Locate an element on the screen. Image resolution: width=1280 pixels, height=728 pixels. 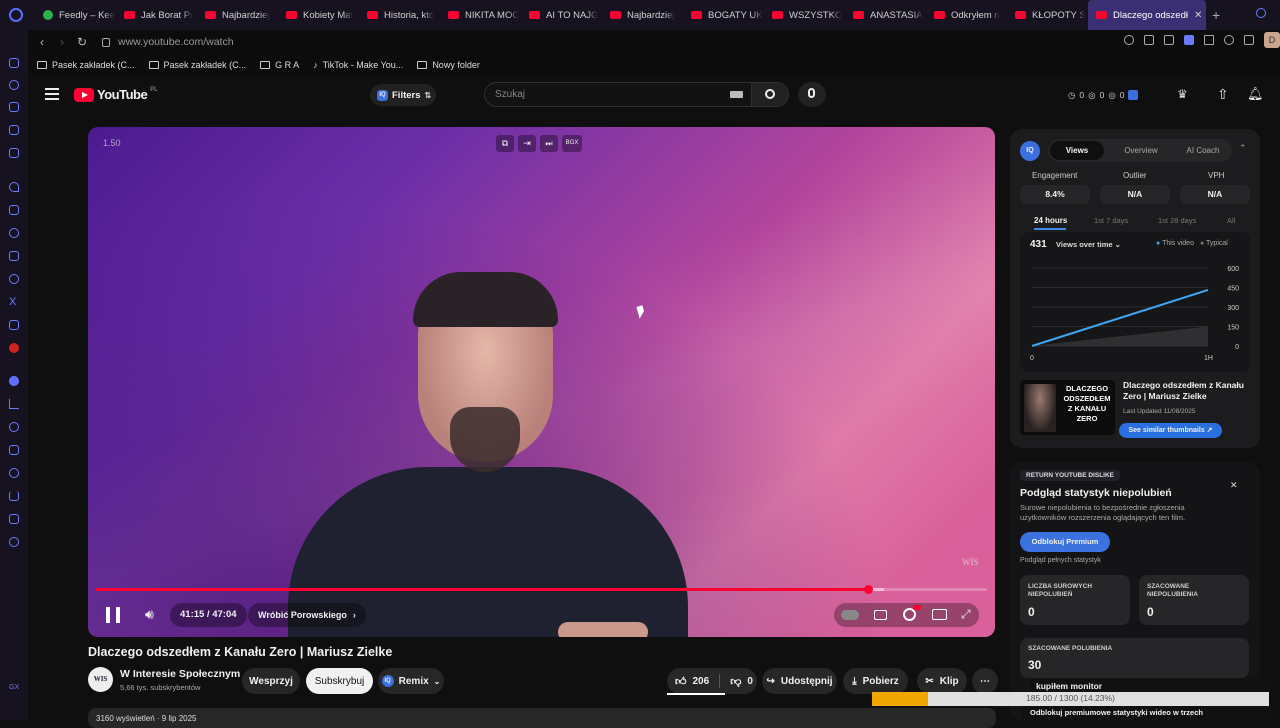
profile-avatar: D is located at coordinates (1272, 40).